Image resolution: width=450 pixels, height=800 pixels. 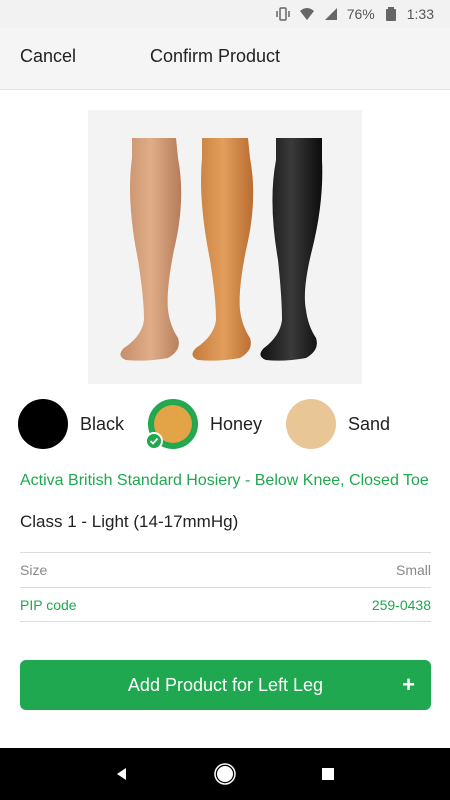 I want to click on add-product-button: Add Product for Left Leg +, so click(x=225, y=685).